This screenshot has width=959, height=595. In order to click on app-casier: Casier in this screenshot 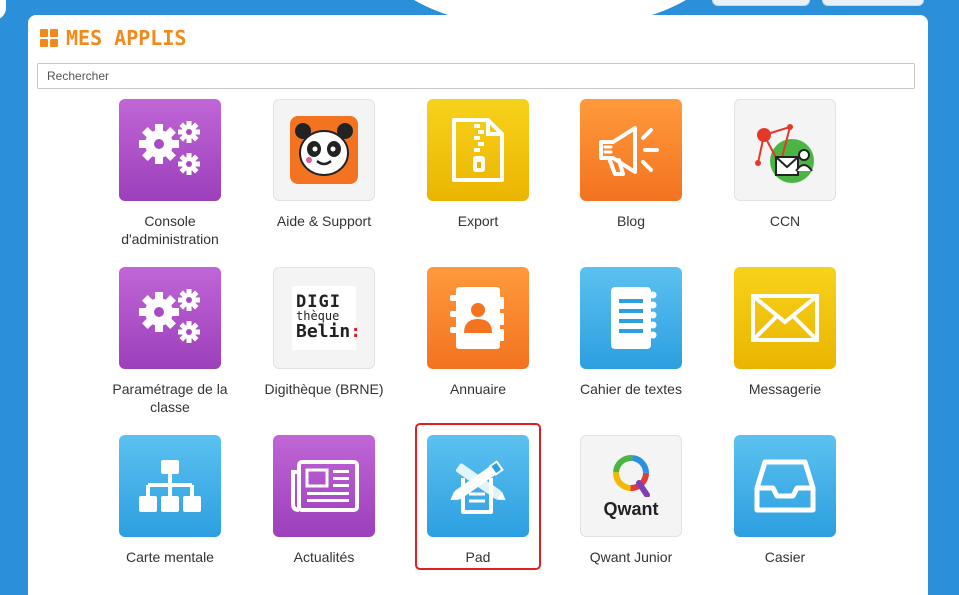, I will do `click(785, 500)`.